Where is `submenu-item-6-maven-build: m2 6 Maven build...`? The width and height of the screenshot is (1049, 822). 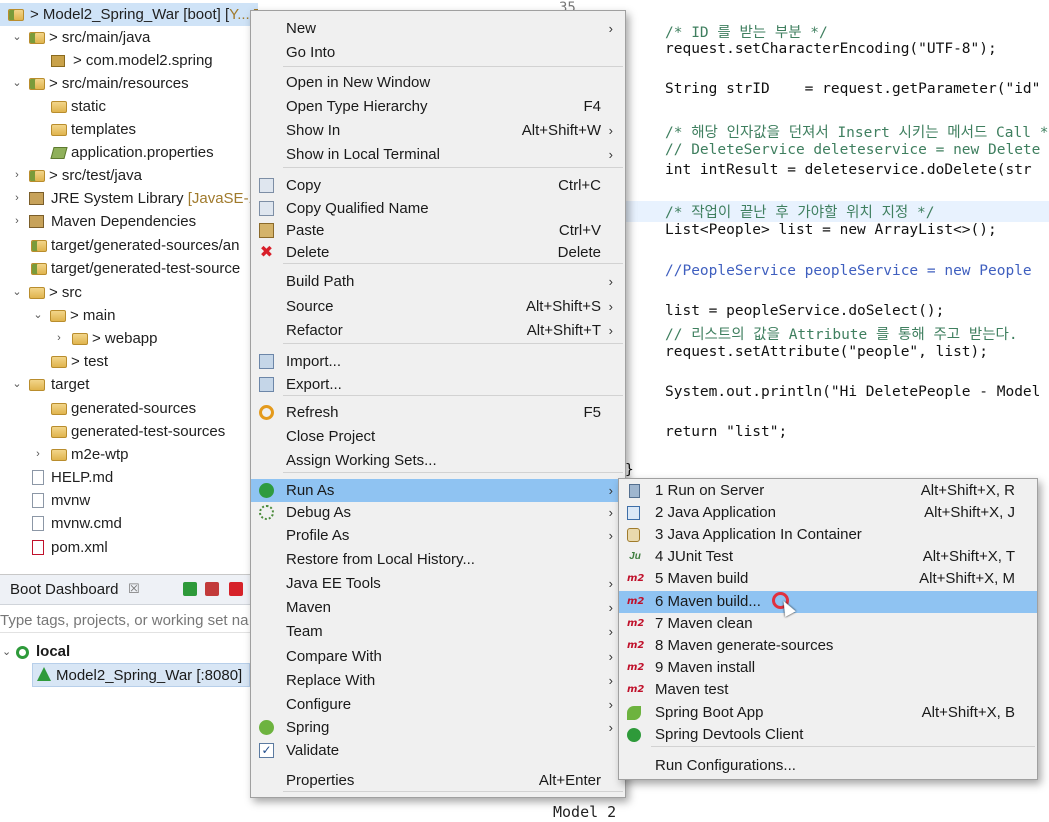
submenu-item-6-maven-build: m2 6 Maven build... is located at coordinates (828, 602).